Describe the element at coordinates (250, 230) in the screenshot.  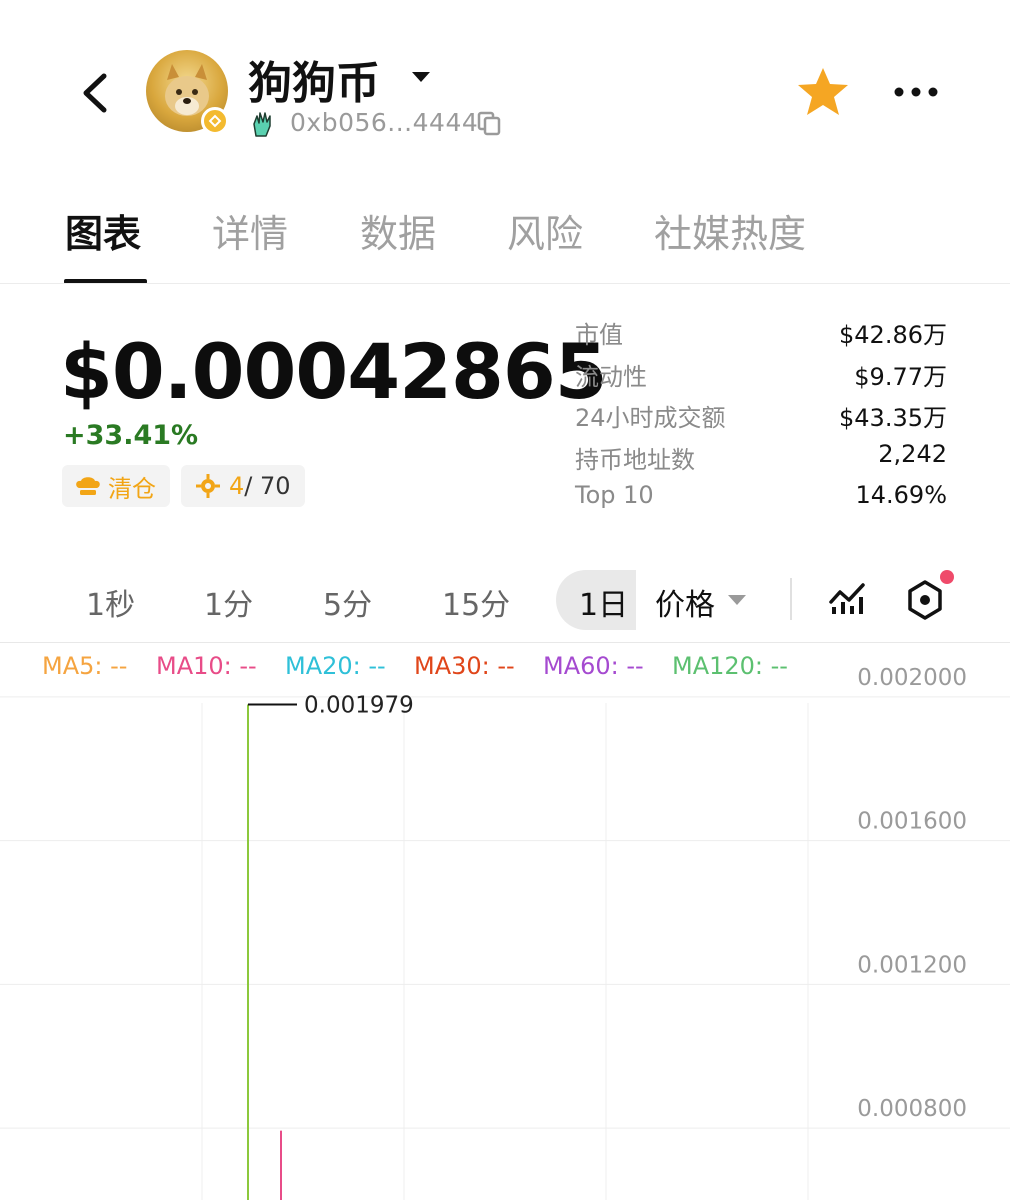
I see `tab-details: 详情` at that location.